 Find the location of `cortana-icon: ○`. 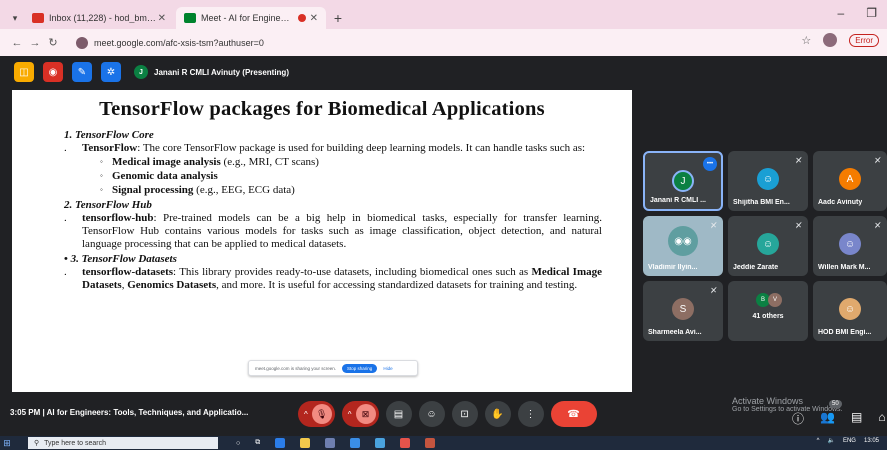

cortana-icon: ○ is located at coordinates (238, 443).